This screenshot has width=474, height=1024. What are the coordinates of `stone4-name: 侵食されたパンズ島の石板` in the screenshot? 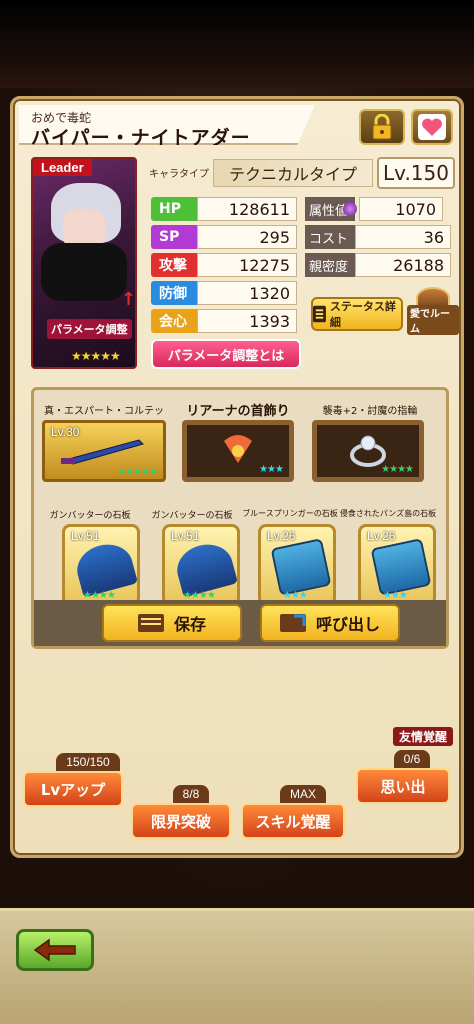 It's located at (388, 513).